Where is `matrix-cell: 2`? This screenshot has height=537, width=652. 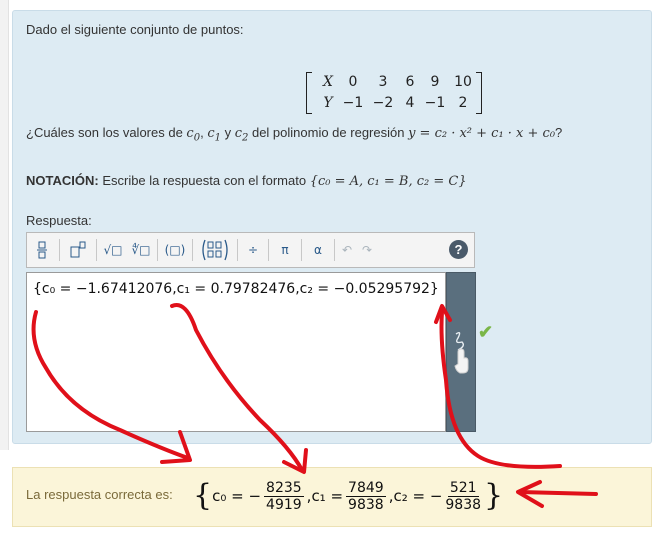
matrix-cell: 2 is located at coordinates (463, 103).